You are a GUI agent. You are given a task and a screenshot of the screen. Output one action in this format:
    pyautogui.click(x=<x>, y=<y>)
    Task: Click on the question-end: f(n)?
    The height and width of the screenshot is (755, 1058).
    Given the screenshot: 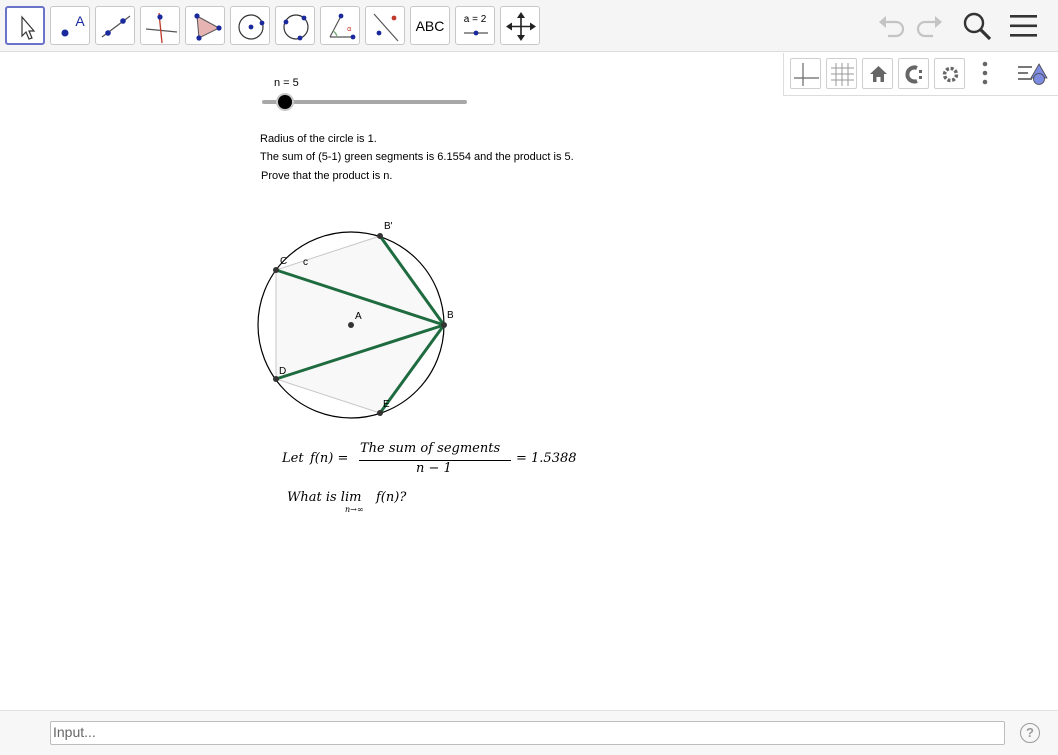 What is the action you would take?
    pyautogui.click(x=391, y=497)
    